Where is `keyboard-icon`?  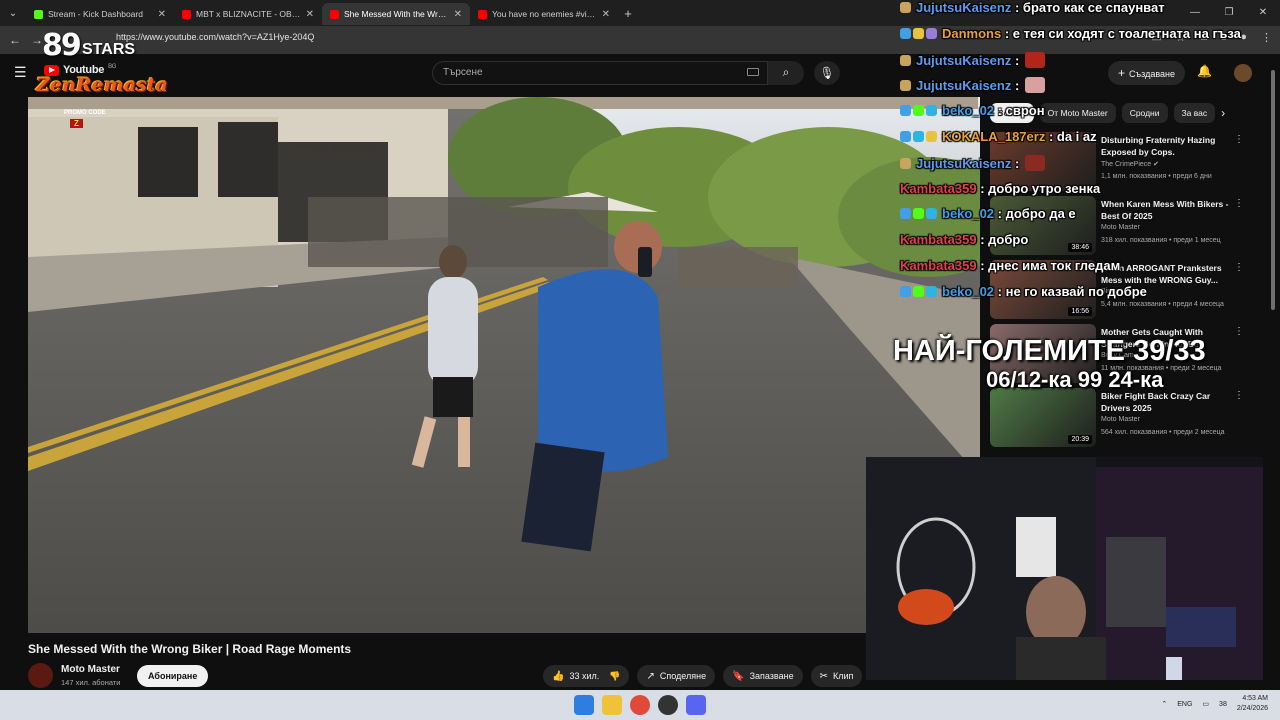 keyboard-icon is located at coordinates (753, 72).